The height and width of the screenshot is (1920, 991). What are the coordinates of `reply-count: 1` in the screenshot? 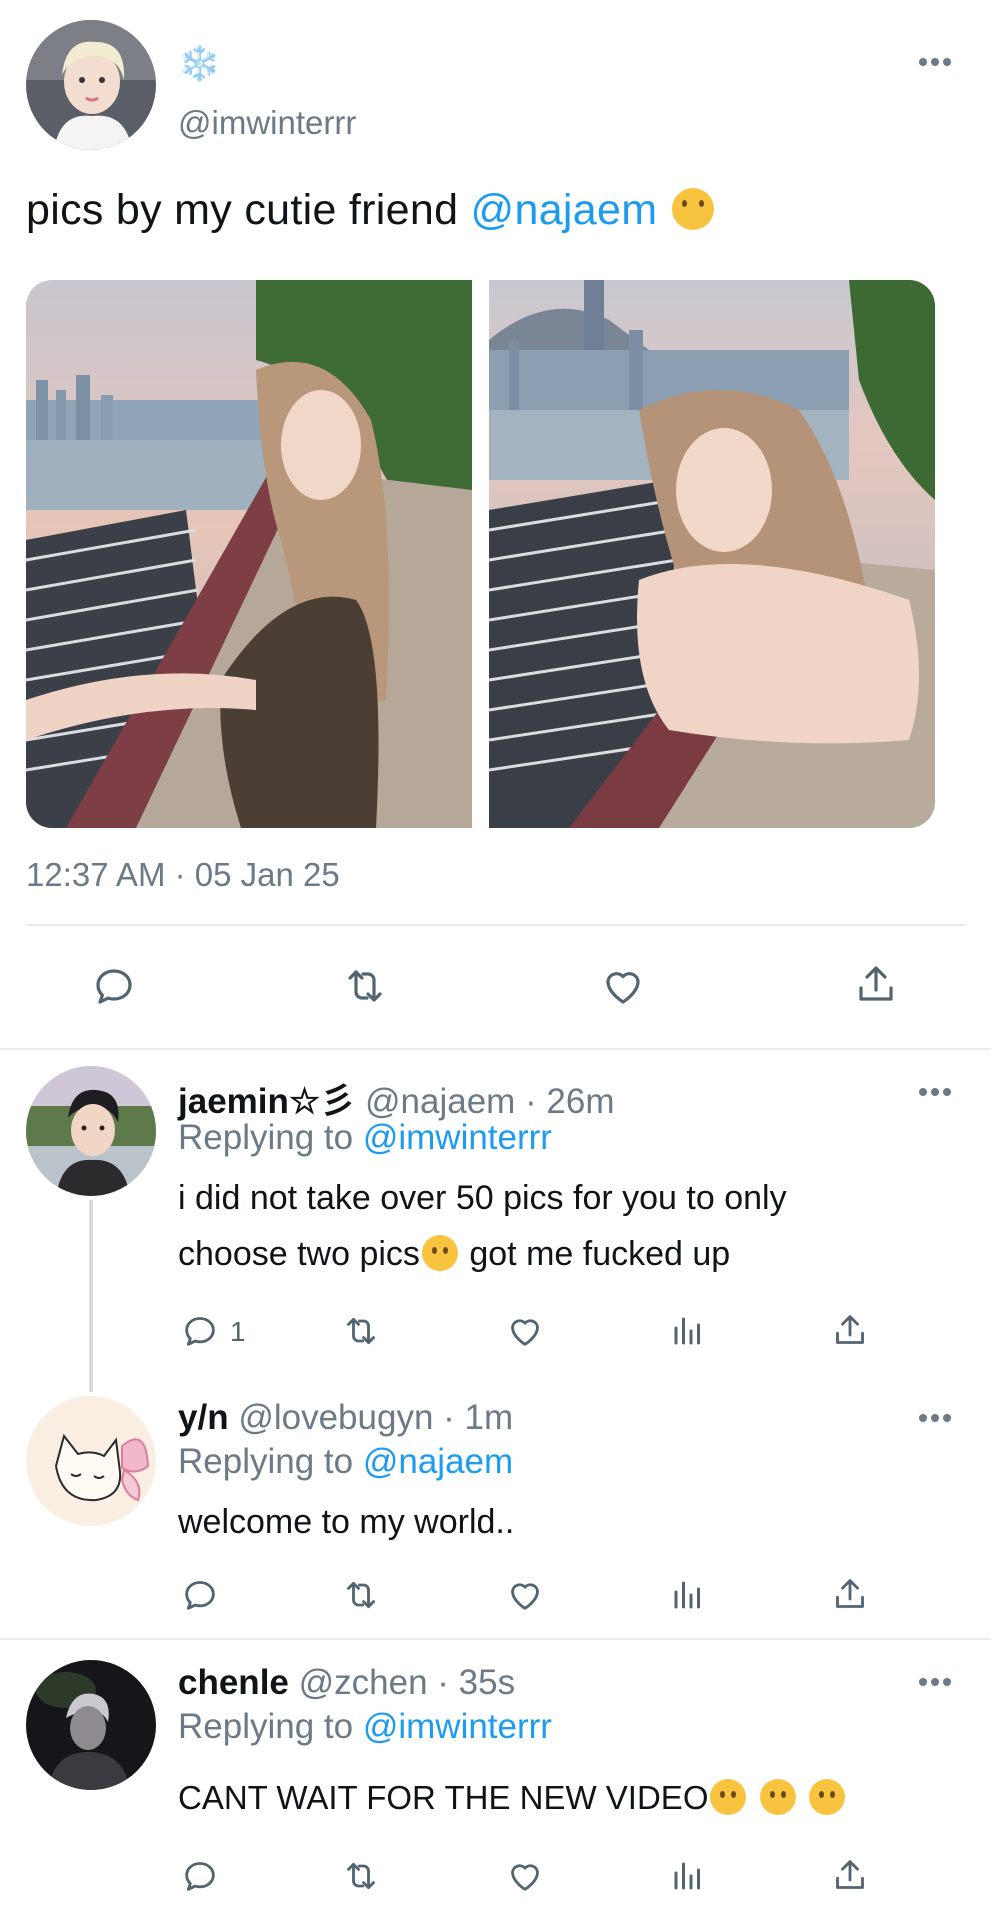 It's located at (238, 1331).